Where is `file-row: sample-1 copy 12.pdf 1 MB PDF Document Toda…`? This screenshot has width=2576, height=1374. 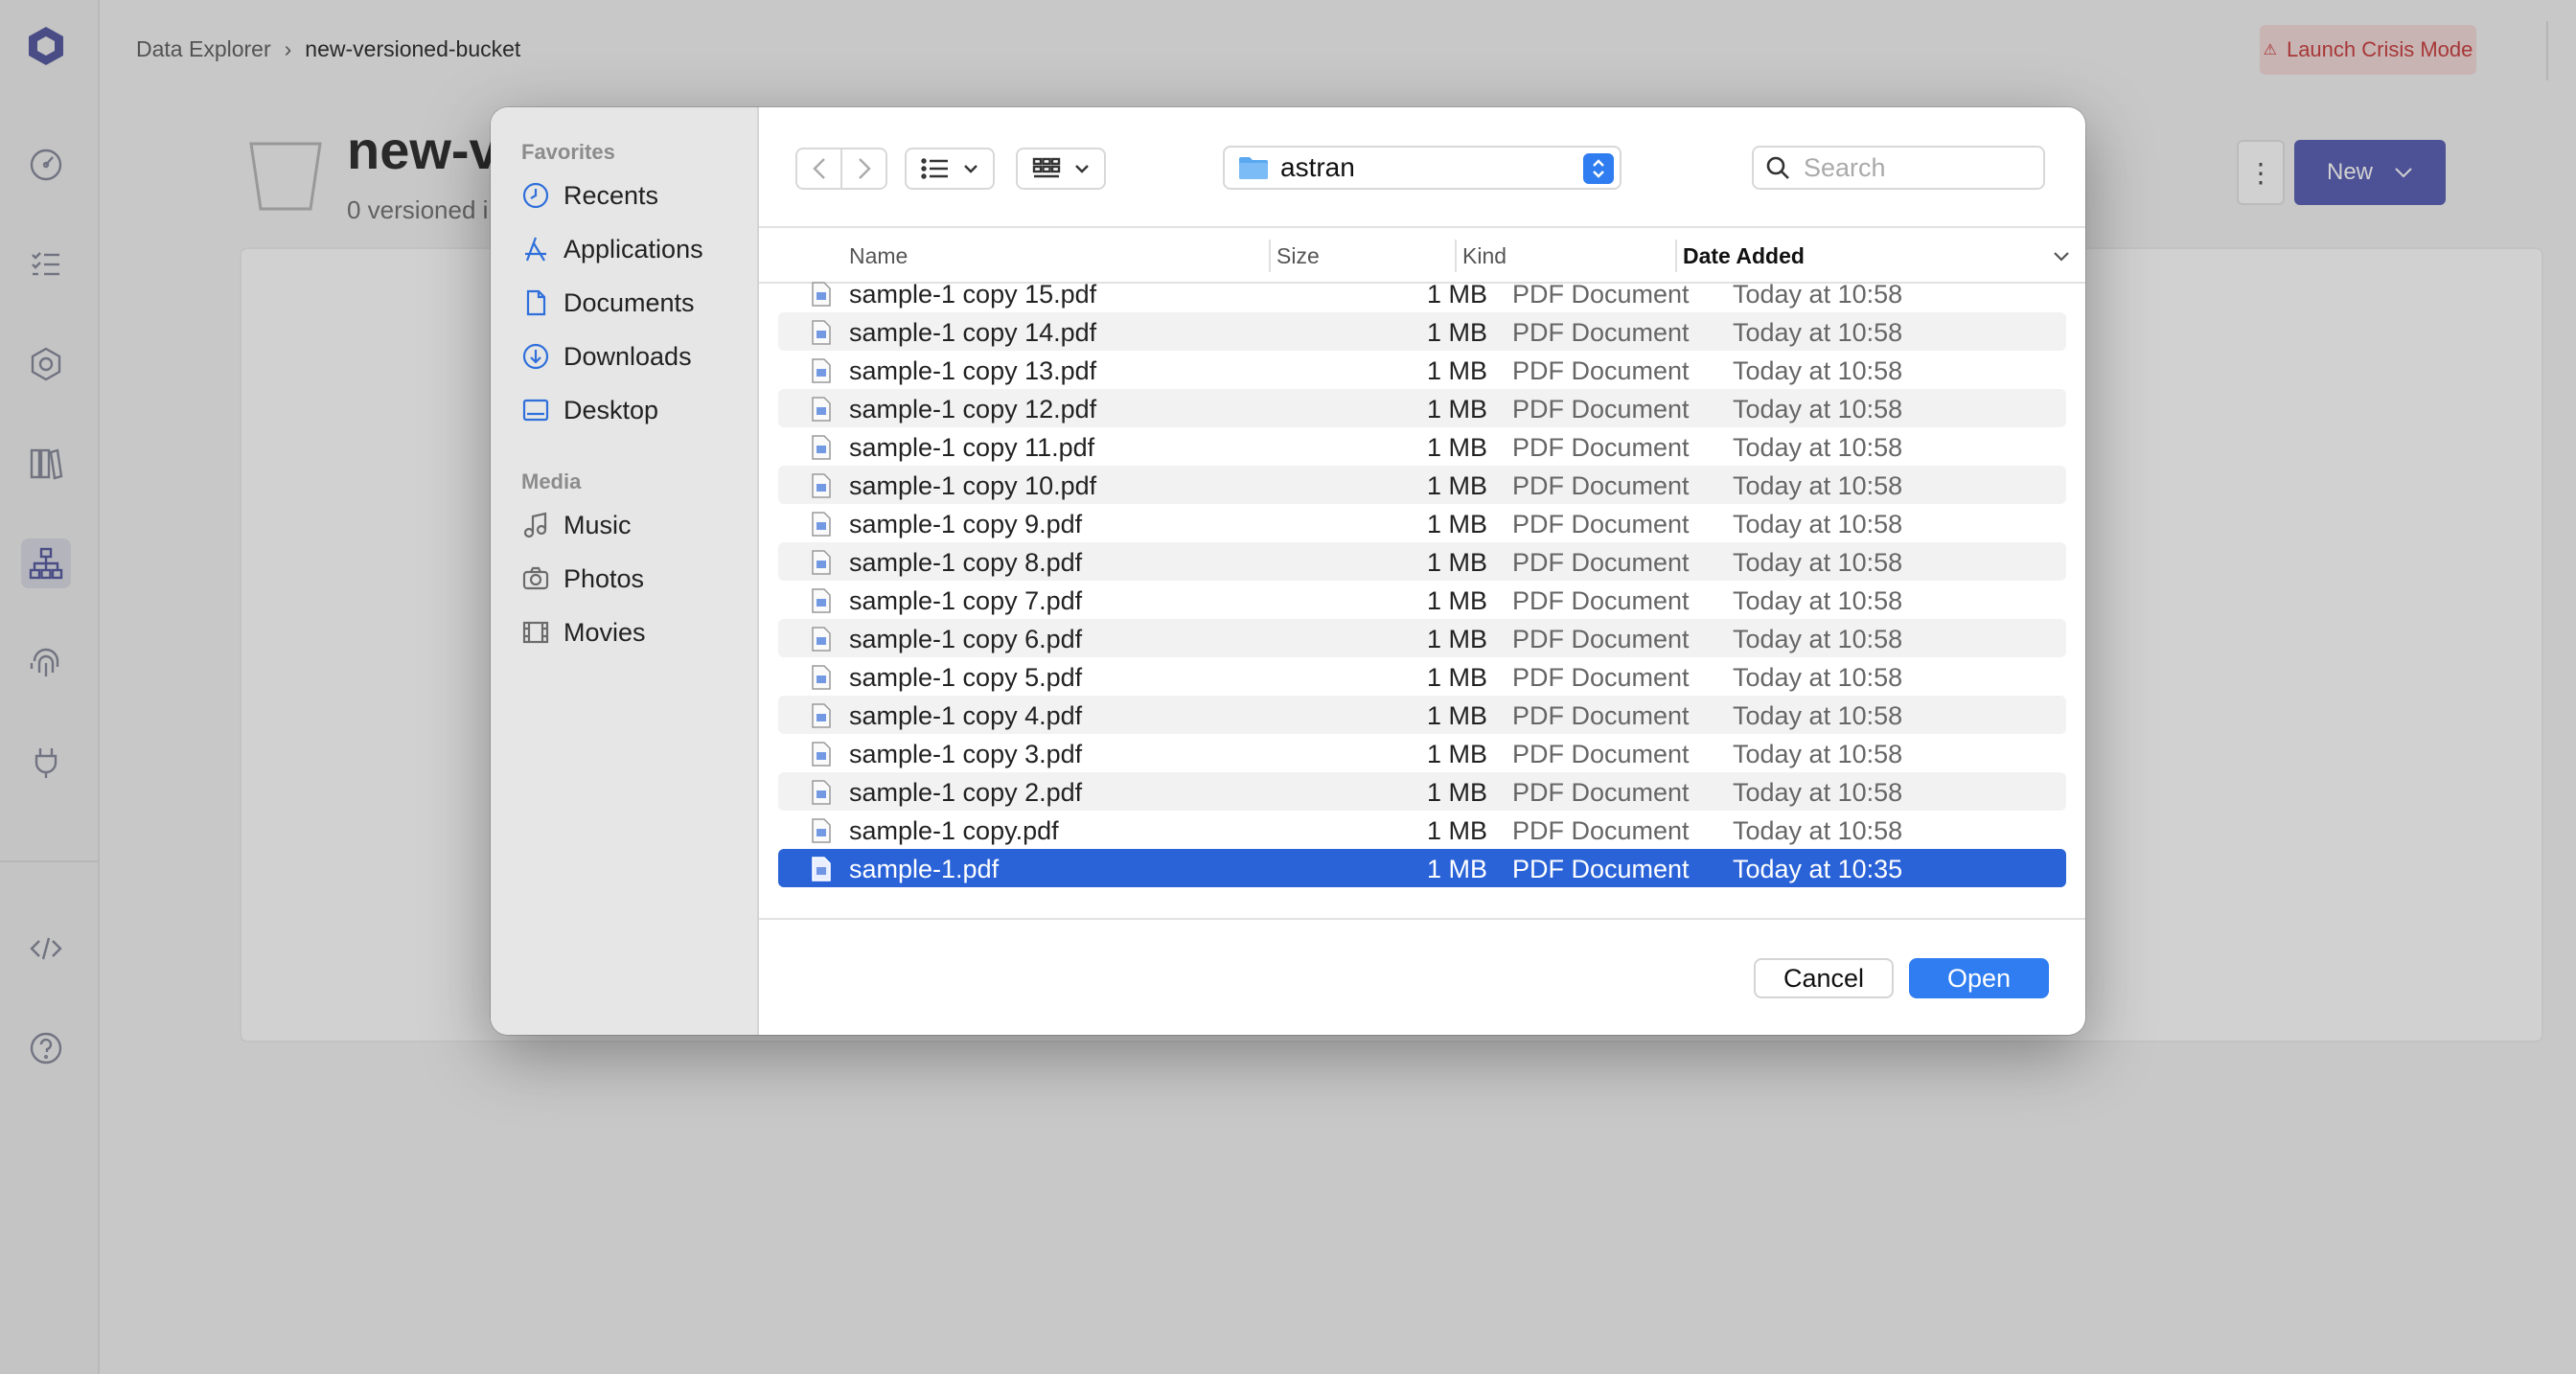 file-row: sample-1 copy 12.pdf 1 MB PDF Document Toda… is located at coordinates (1422, 408).